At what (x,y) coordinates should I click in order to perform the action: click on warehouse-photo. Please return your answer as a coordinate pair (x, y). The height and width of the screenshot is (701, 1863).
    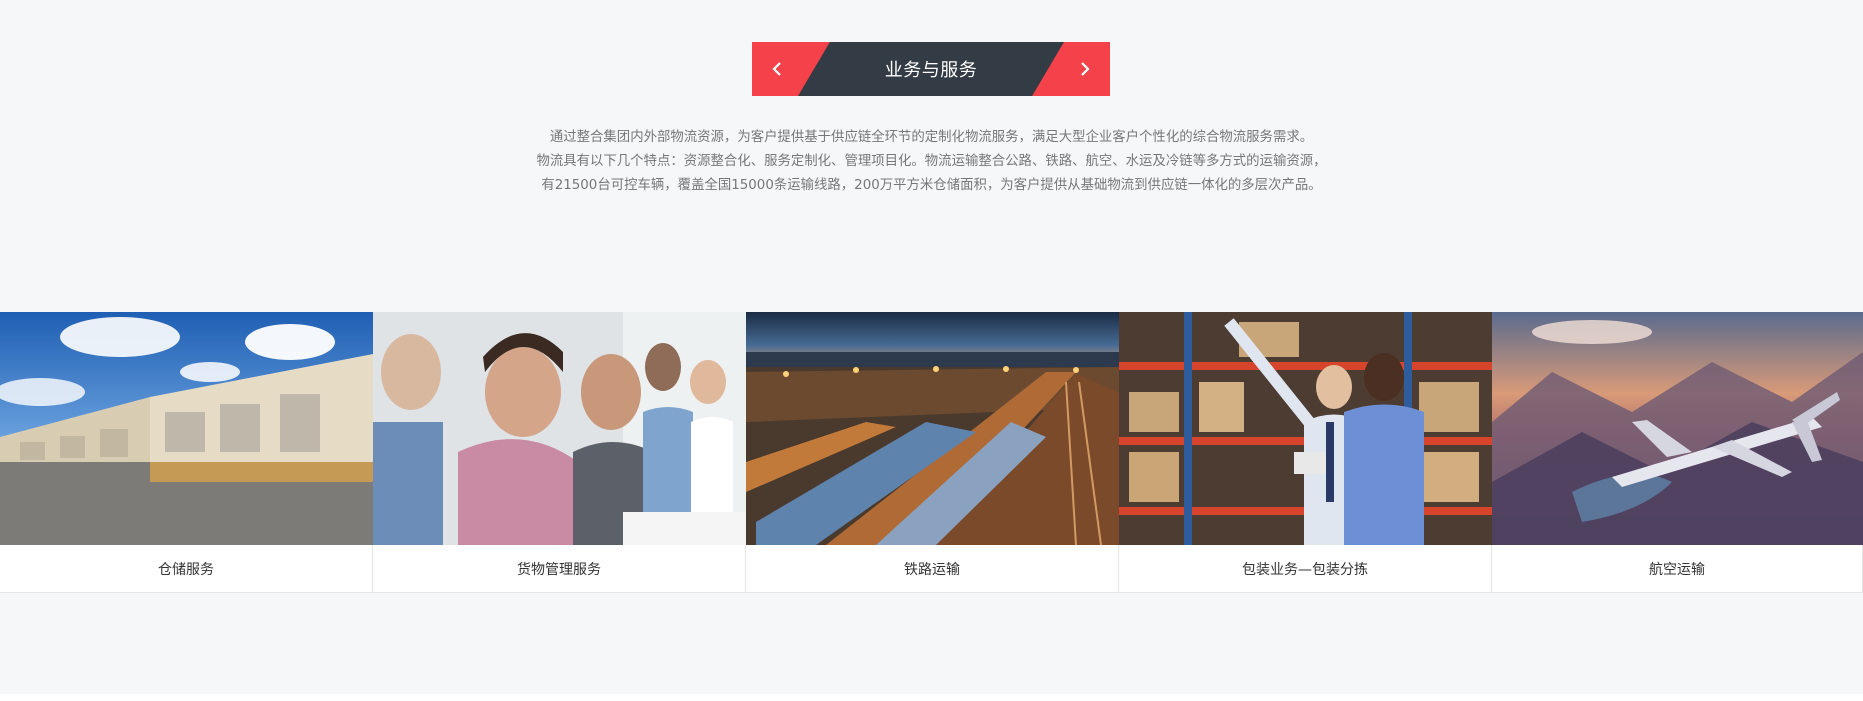
    Looking at the image, I should click on (186, 428).